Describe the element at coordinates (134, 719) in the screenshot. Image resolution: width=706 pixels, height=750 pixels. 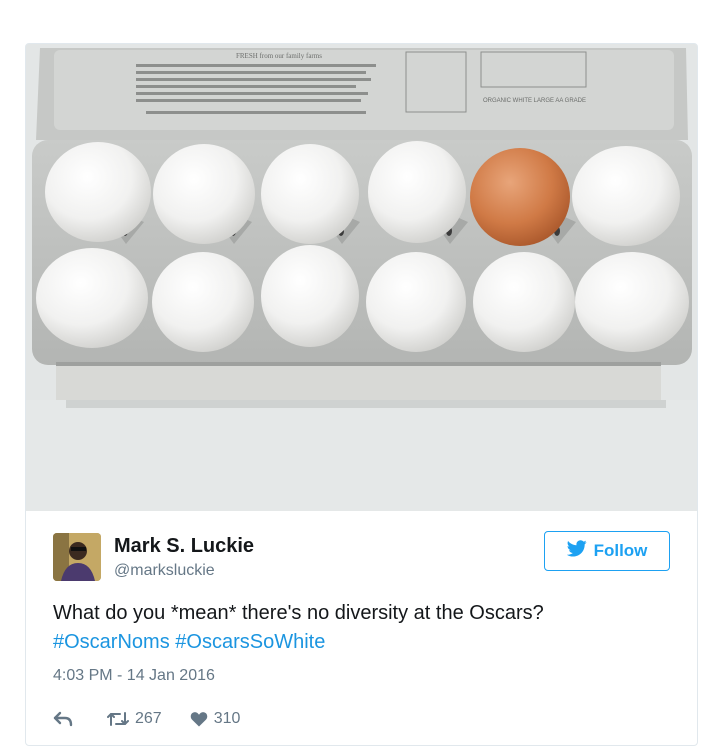
I see `retweet-button: 267` at that location.